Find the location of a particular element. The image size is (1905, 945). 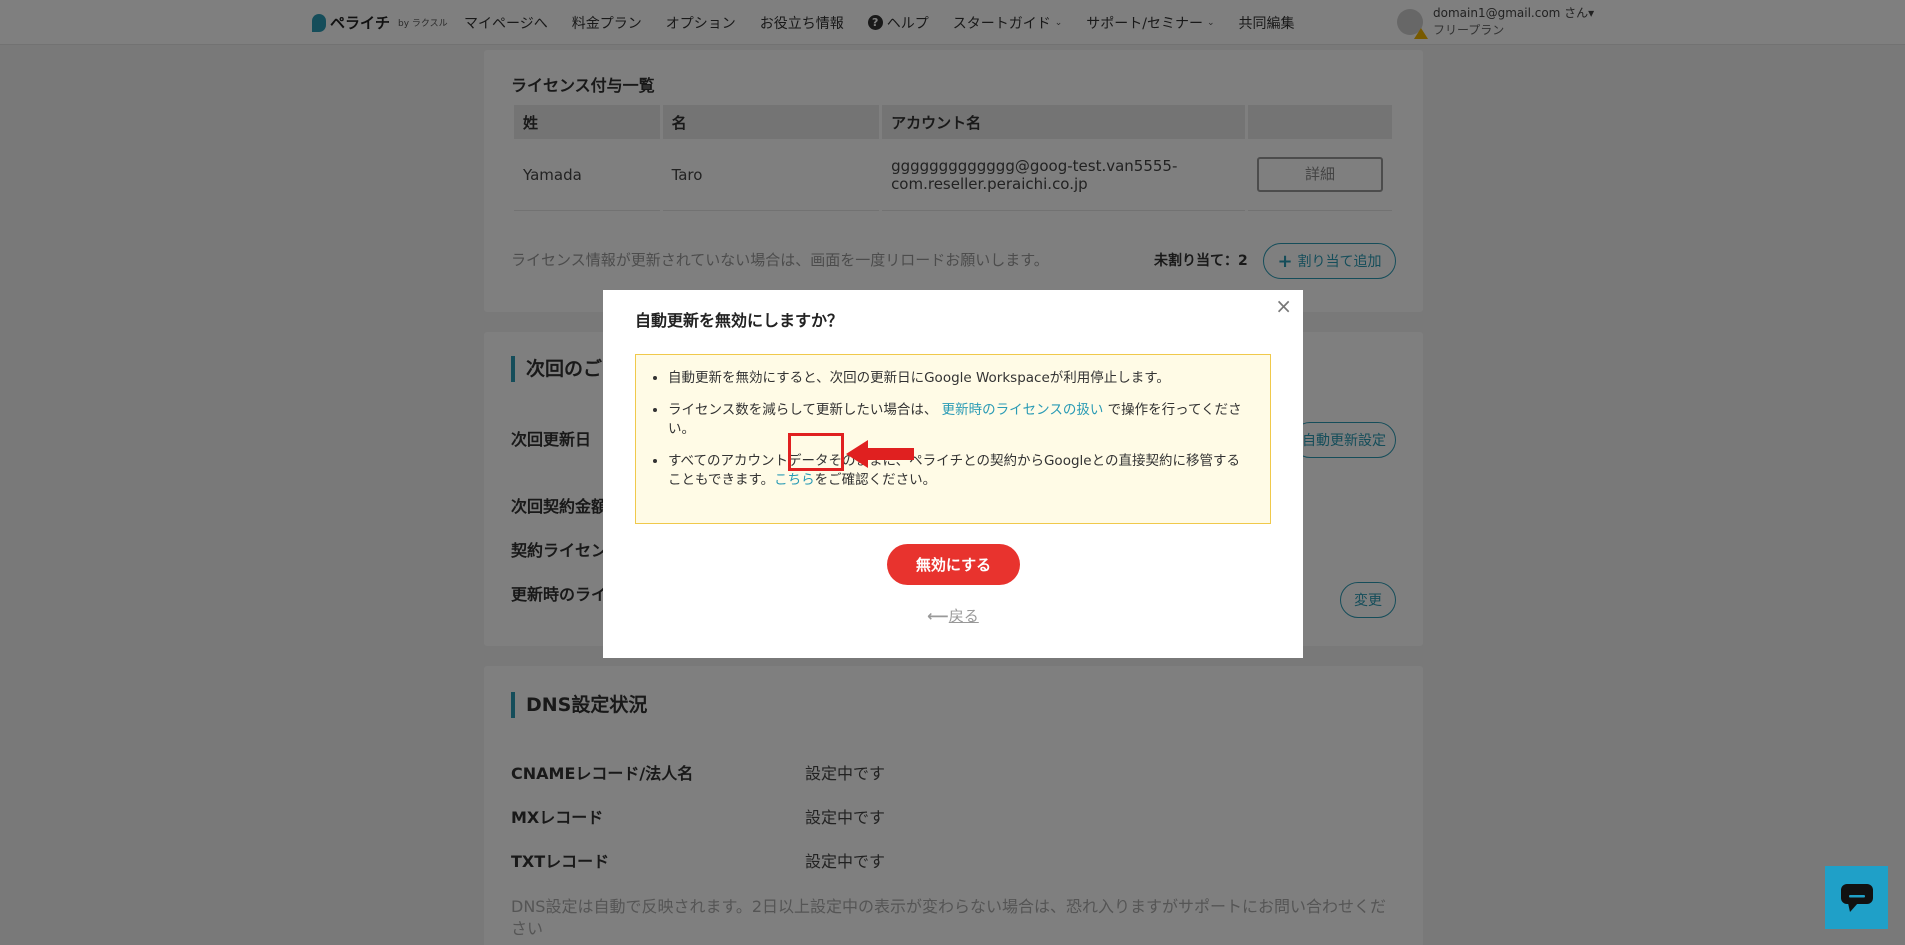

transfer-here-link: こちら is located at coordinates (794, 480).